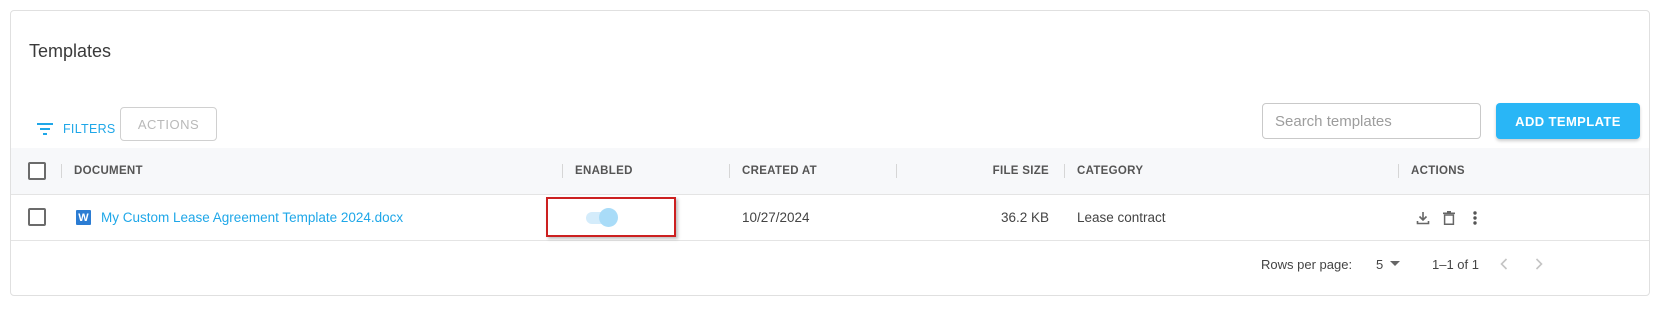 Image resolution: width=1662 pixels, height=332 pixels. I want to click on category-cell: Lease contract, so click(1121, 217).